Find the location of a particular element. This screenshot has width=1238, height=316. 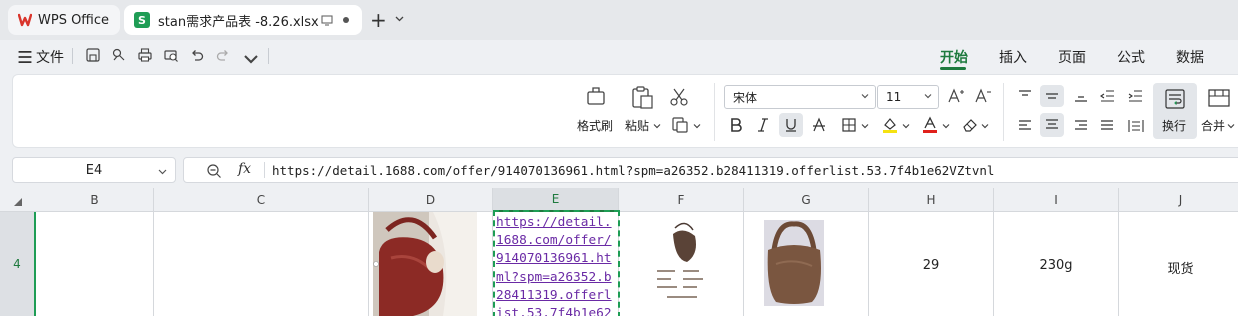

column-header-row: B C D E F G H I J is located at coordinates (619, 200).